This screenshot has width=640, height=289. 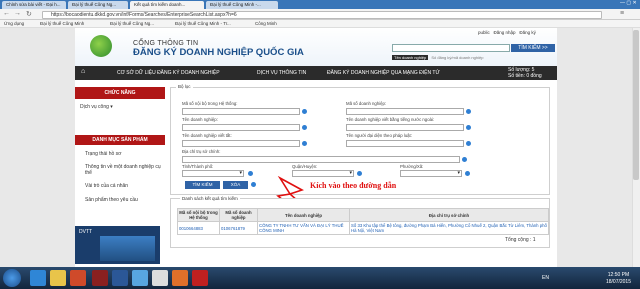 I want to click on sidebar-video: DVTT, so click(x=117, y=245).